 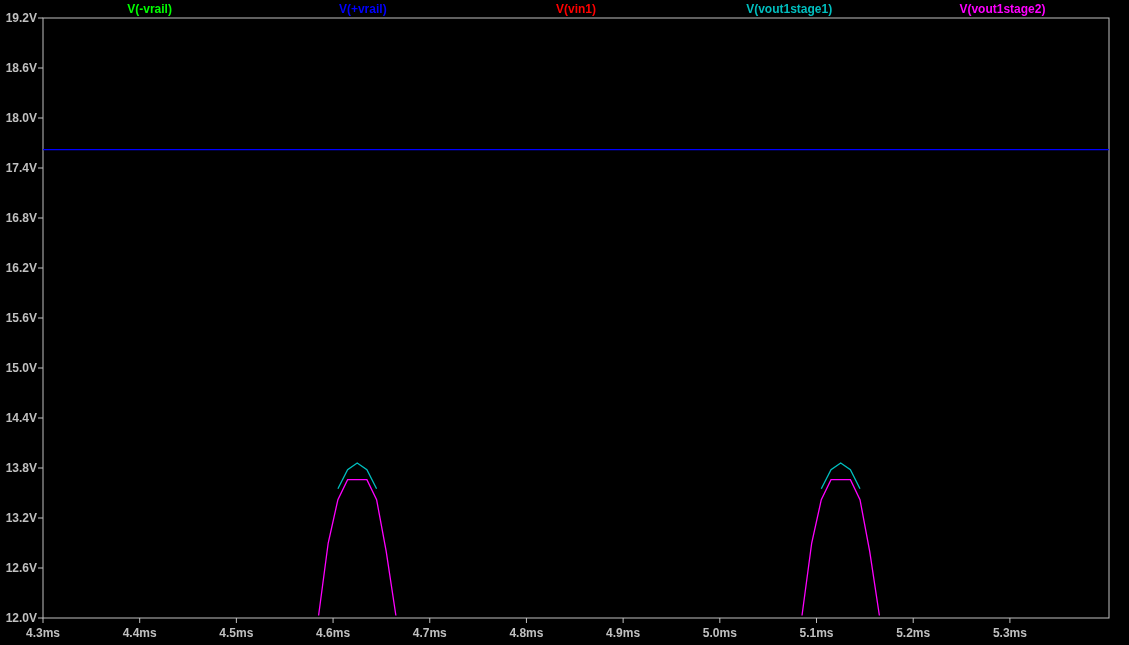 What do you see at coordinates (1002, 9) in the screenshot?
I see `legend-label: V(vout1stage2)` at bounding box center [1002, 9].